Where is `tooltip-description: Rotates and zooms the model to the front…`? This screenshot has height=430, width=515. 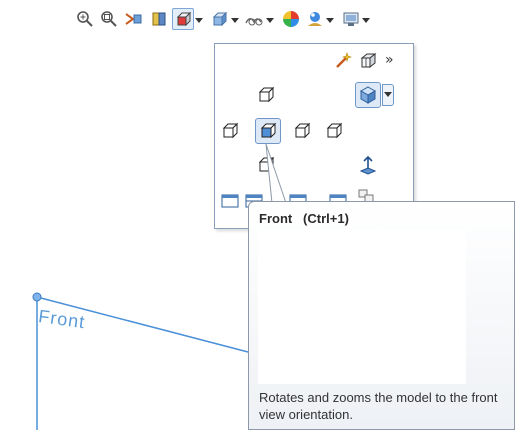
tooltip-description: Rotates and zooms the model to the front… is located at coordinates (378, 406).